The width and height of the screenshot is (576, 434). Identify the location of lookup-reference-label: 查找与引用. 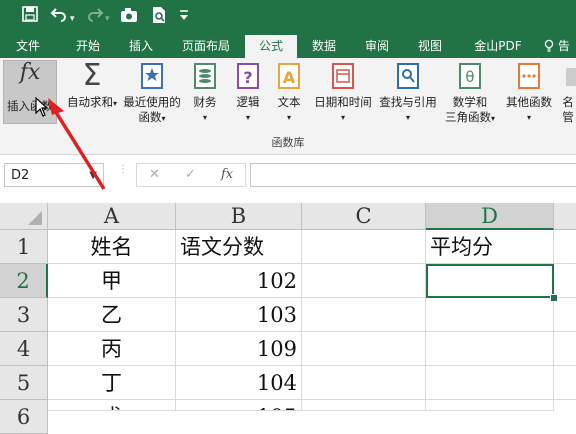
(408, 102).